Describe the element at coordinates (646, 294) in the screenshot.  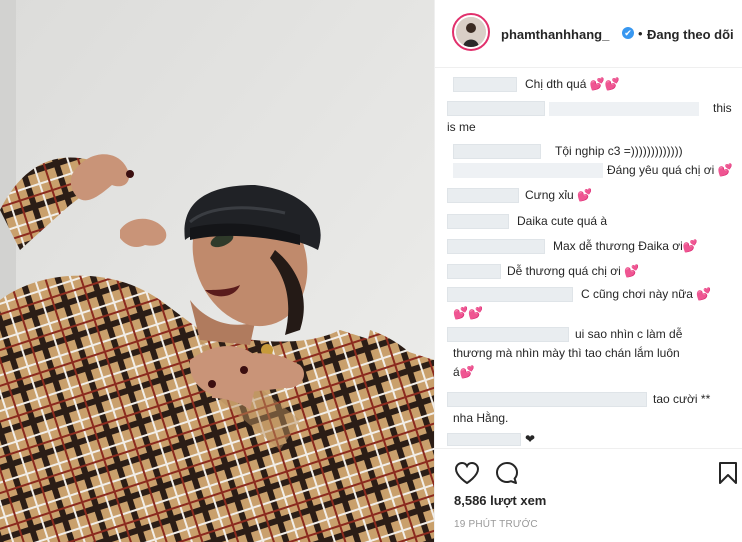
I see `comment-text: C cũng chơi này nữa 💕` at that location.